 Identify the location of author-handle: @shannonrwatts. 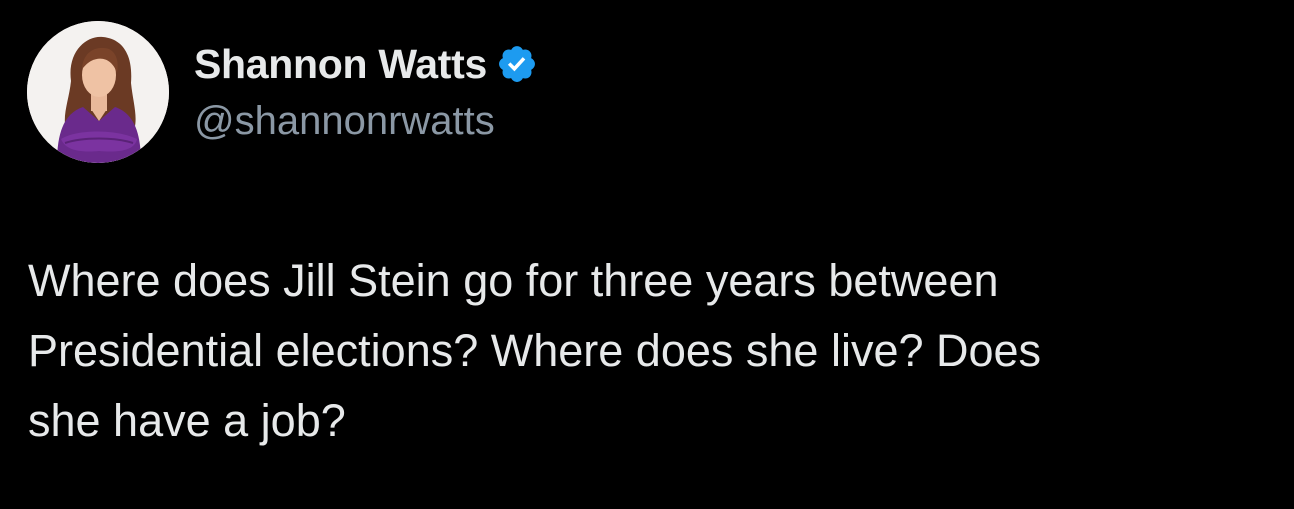
(344, 121).